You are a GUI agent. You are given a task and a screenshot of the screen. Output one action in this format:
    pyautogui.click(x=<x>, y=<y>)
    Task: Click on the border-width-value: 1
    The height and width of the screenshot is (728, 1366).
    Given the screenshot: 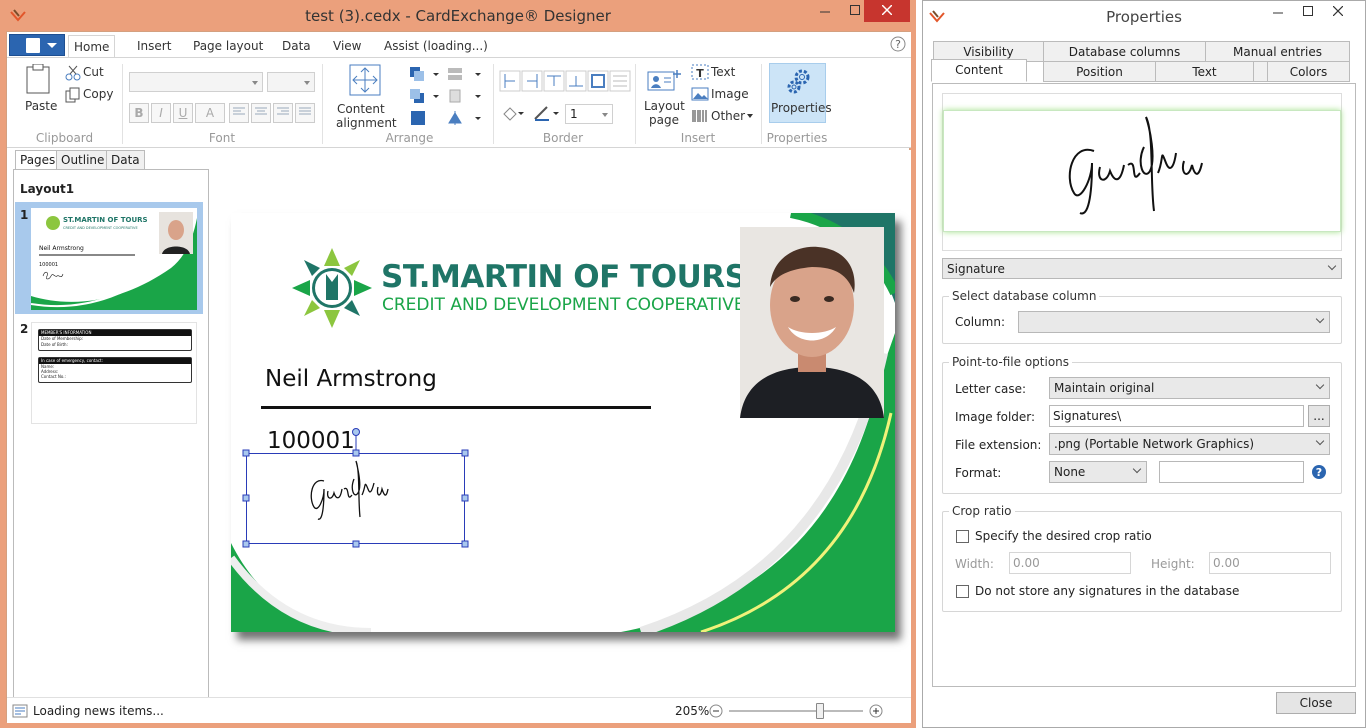 What is the action you would take?
    pyautogui.click(x=574, y=114)
    